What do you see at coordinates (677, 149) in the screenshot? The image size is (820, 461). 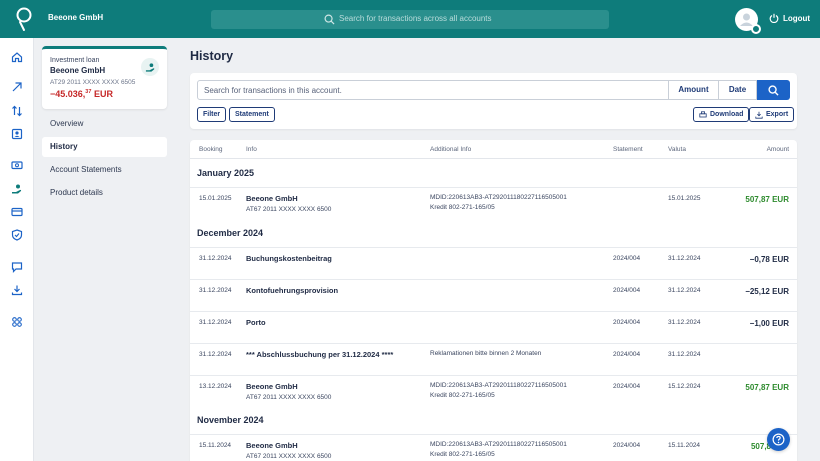 I see `col-valuta: Valuta` at bounding box center [677, 149].